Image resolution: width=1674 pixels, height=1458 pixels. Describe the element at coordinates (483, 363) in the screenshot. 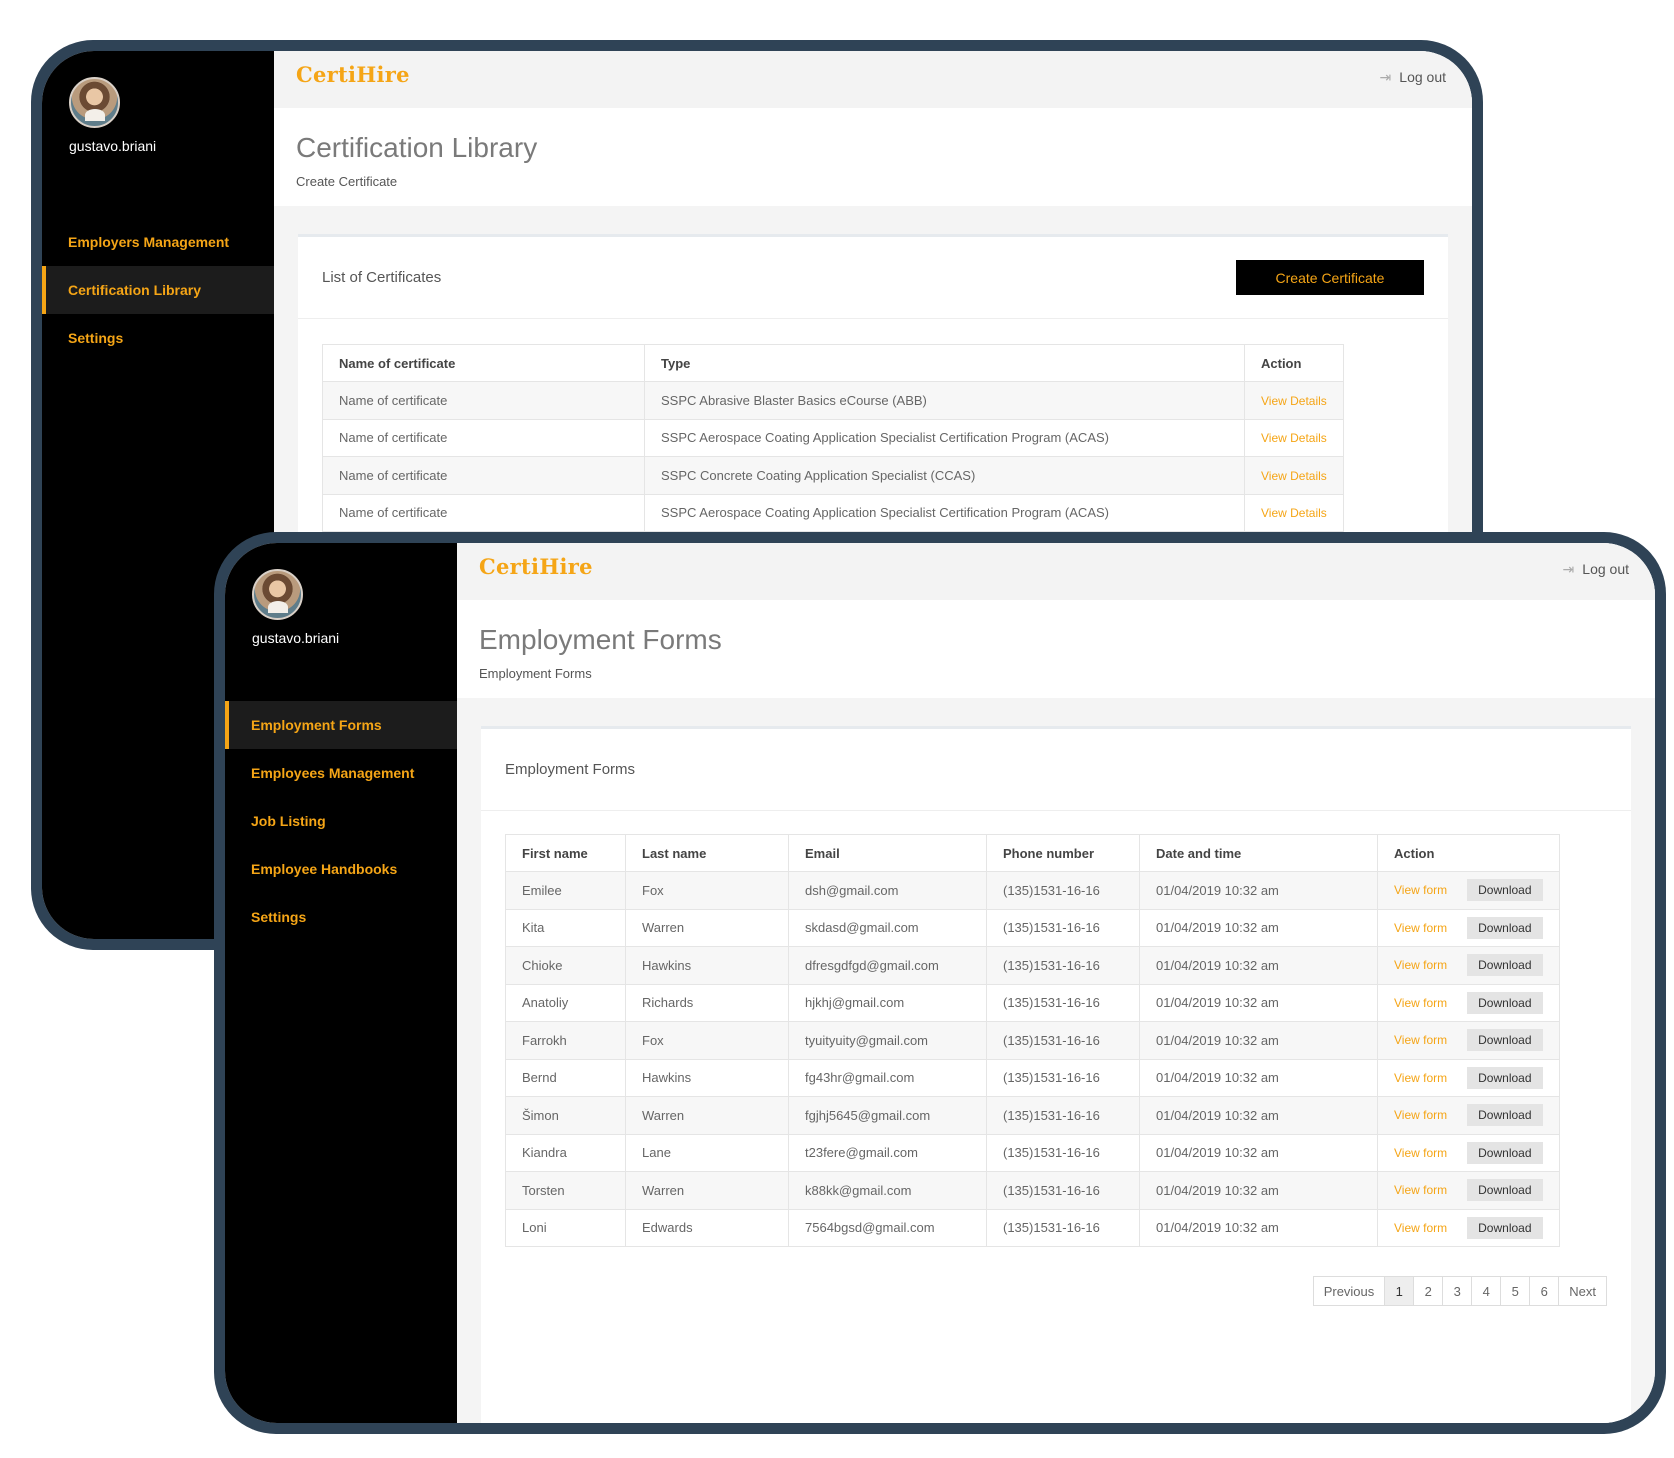

I see `column-header: Name of certificate` at that location.